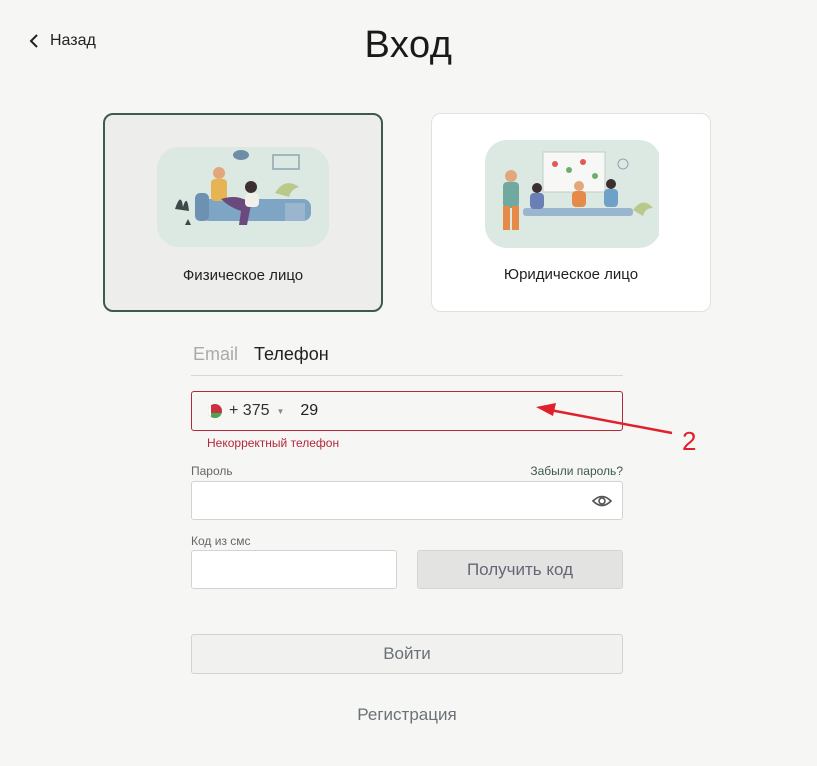 The width and height of the screenshot is (817, 766). I want to click on card-legal-entity-label: Юридическое лицо, so click(571, 274).